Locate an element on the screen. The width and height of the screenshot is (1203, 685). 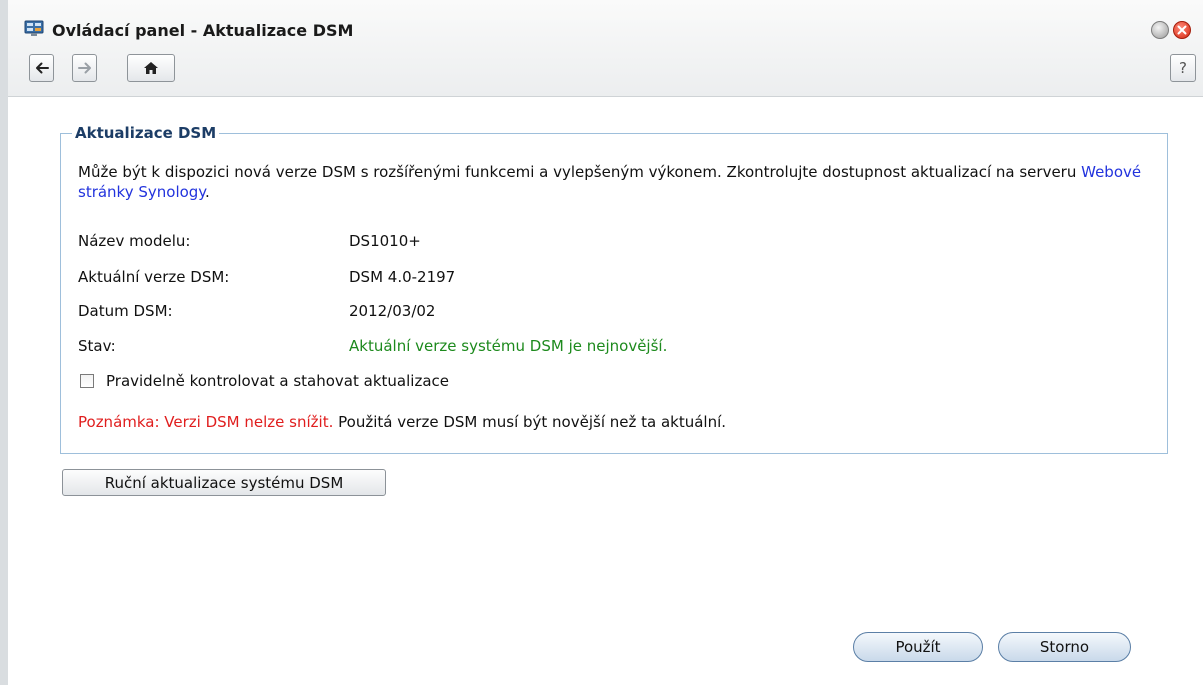
home-icon is located at coordinates (151, 68).